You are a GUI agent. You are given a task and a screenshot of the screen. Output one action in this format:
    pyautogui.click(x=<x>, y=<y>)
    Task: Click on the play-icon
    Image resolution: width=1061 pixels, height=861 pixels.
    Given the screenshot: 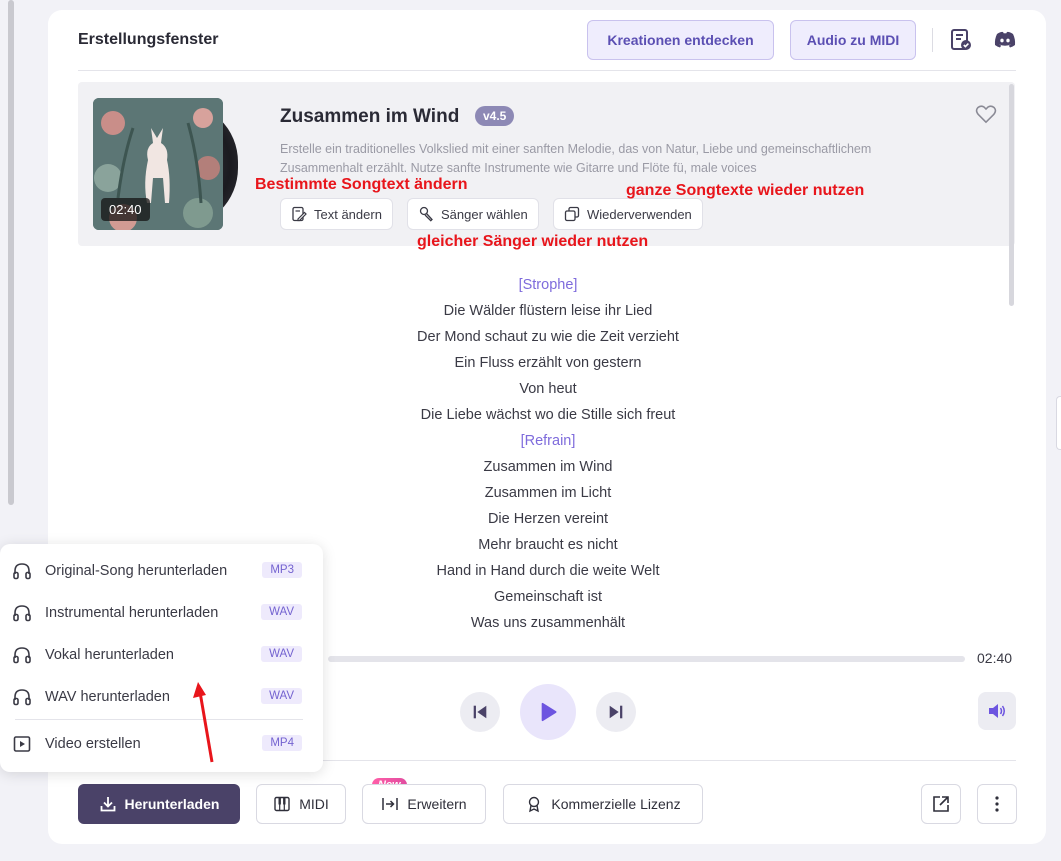 What is the action you would take?
    pyautogui.click(x=549, y=712)
    